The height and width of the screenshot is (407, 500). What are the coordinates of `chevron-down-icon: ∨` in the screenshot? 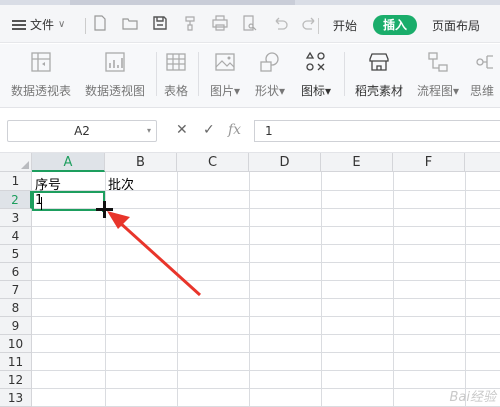 It's located at (62, 24).